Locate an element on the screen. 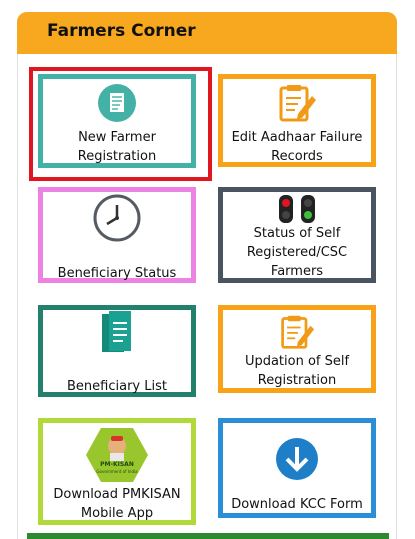  tile-label: Download KCC Form is located at coordinates (297, 504).